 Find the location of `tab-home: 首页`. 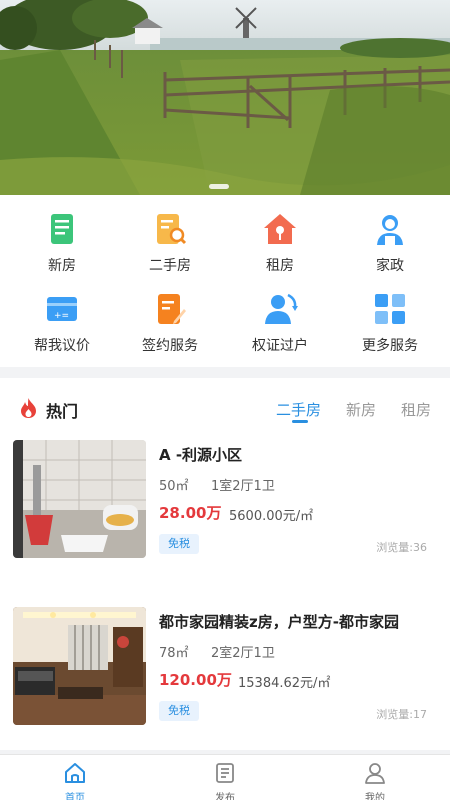

tab-home: 首页 is located at coordinates (75, 777).